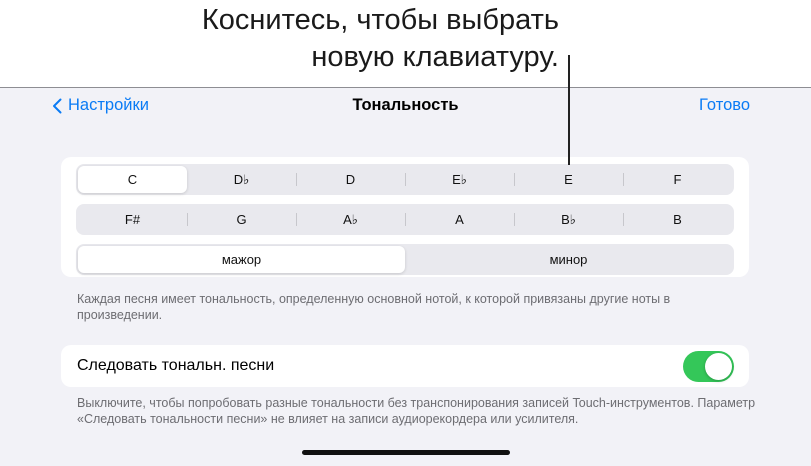 Image resolution: width=811 pixels, height=466 pixels. I want to click on key-g: G, so click(241, 219).